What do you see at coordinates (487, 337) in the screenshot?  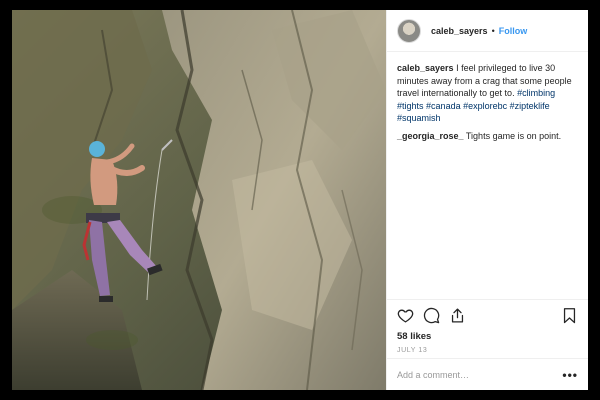 I see `likes-count: 58 likes` at bounding box center [487, 337].